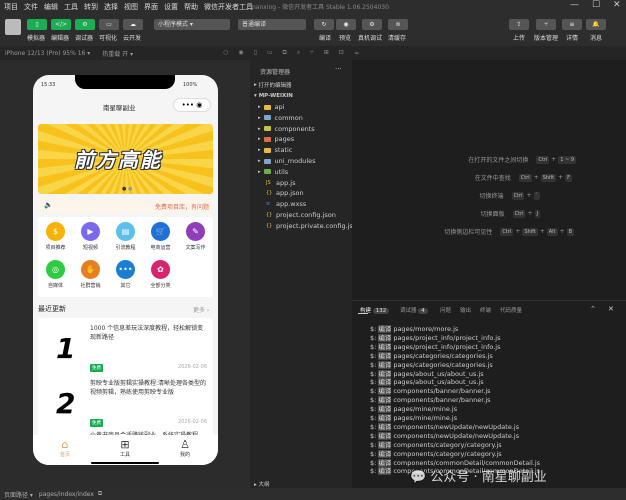 The image size is (626, 500). I want to click on shortcut-key: Ctrl, so click(507, 231).